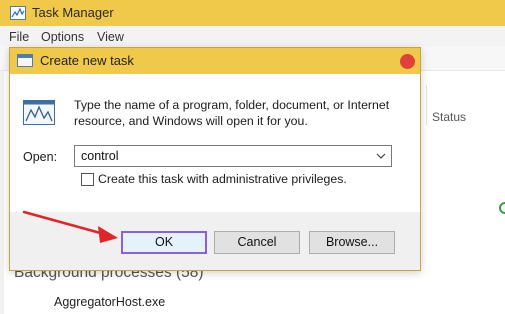 This screenshot has width=505, height=314. What do you see at coordinates (110, 37) in the screenshot?
I see `menu-view: View` at bounding box center [110, 37].